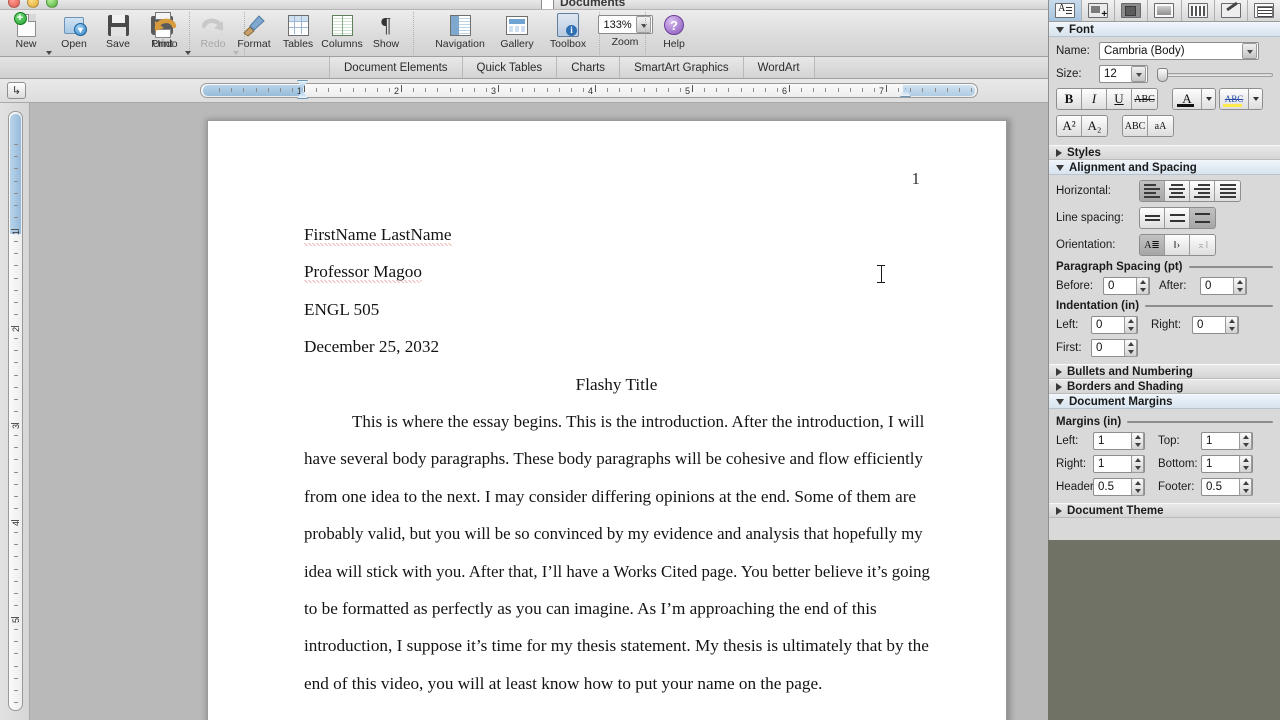 The image size is (1280, 720). I want to click on superscript-button: A², so click(1069, 126).